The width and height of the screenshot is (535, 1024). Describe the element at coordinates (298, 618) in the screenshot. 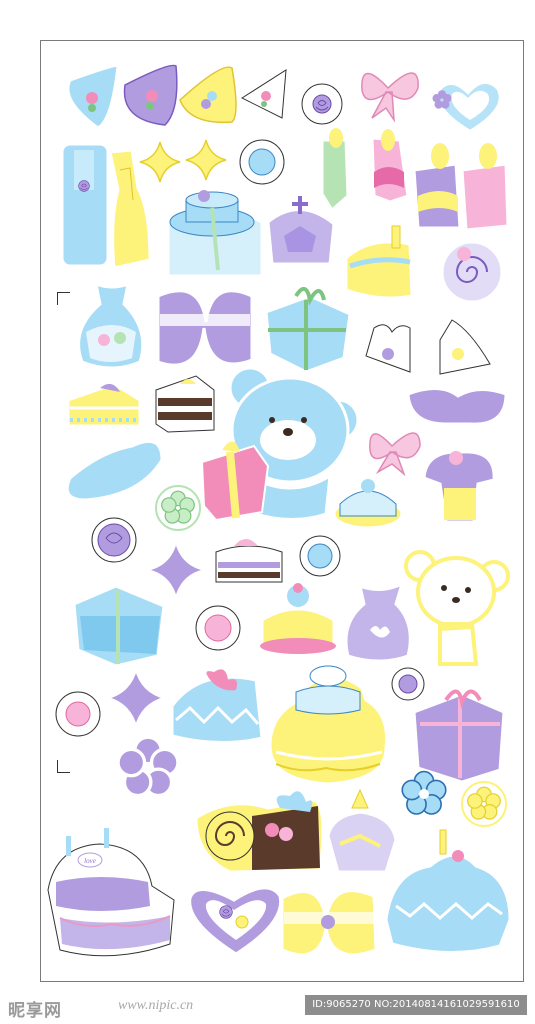

I see `strawberry-cake-sticker` at that location.